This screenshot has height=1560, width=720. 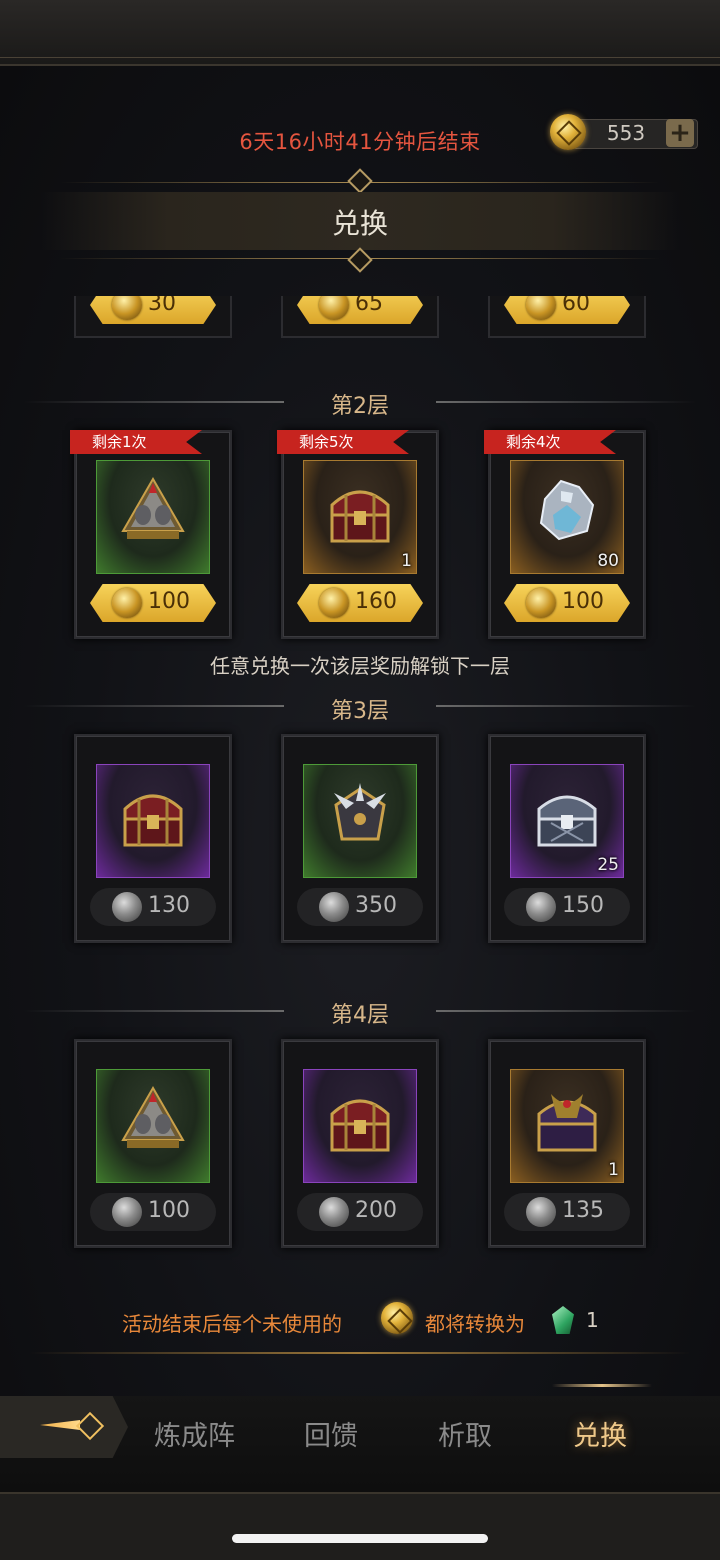 I want to click on price-button: 65, so click(x=360, y=310).